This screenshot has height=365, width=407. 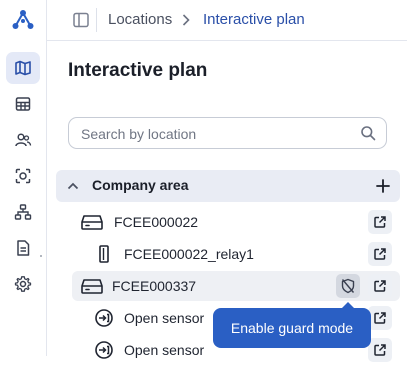 I want to click on tooltip-text: Enable guard mode, so click(x=292, y=328).